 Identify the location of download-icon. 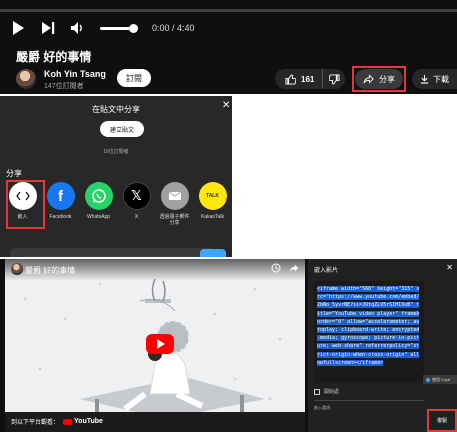
(424, 79).